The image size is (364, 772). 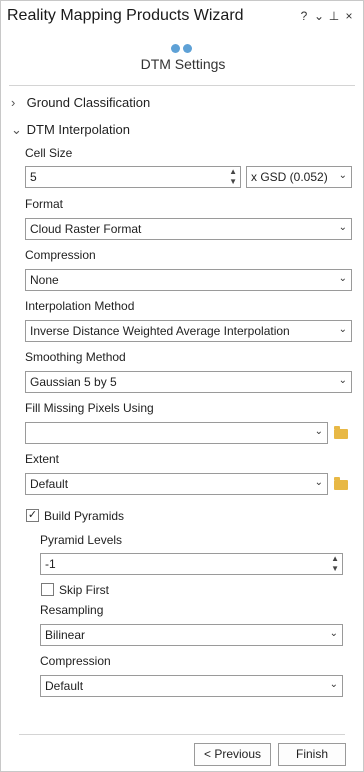 I want to click on title-bar-icons: ? ⌄ ⊥ ×, so click(x=325, y=16).